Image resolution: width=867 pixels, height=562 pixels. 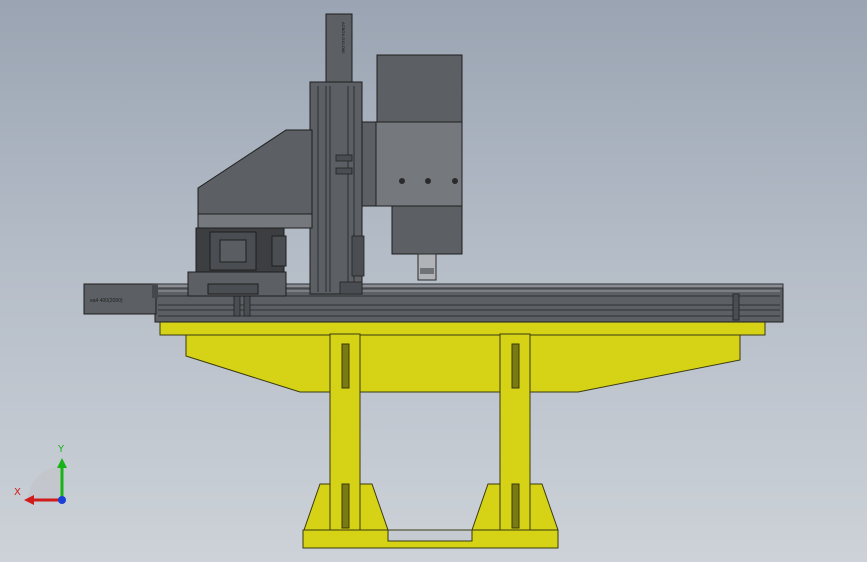 What do you see at coordinates (255, 178) in the screenshot?
I see `carriage-hood` at bounding box center [255, 178].